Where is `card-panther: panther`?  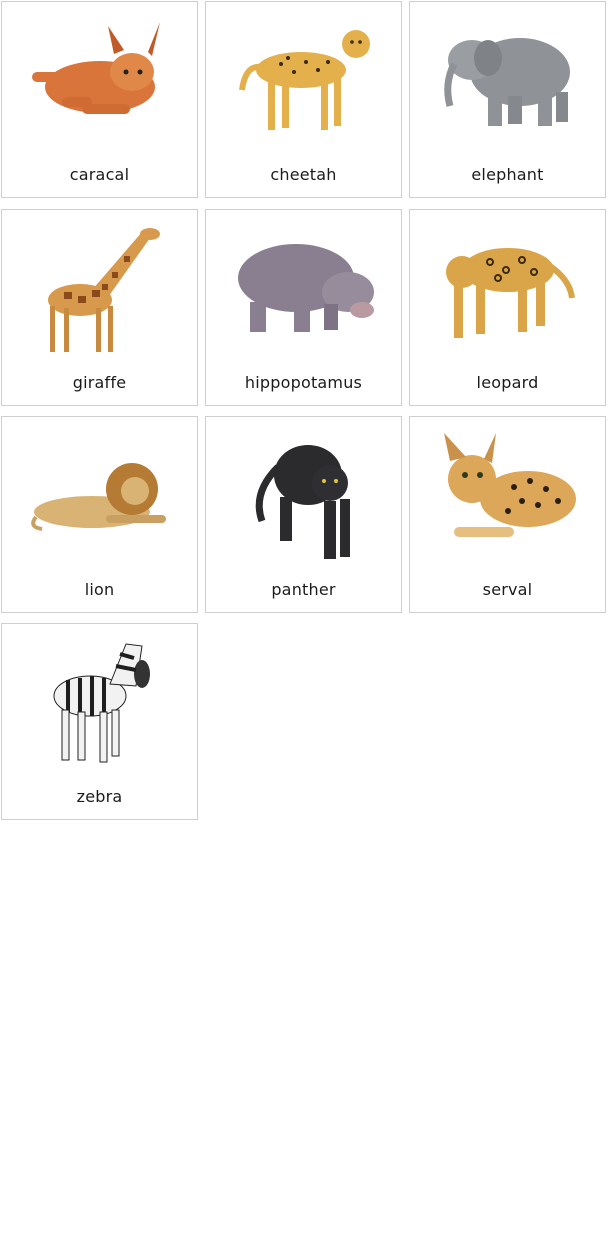 card-panther: panther is located at coordinates (303, 514).